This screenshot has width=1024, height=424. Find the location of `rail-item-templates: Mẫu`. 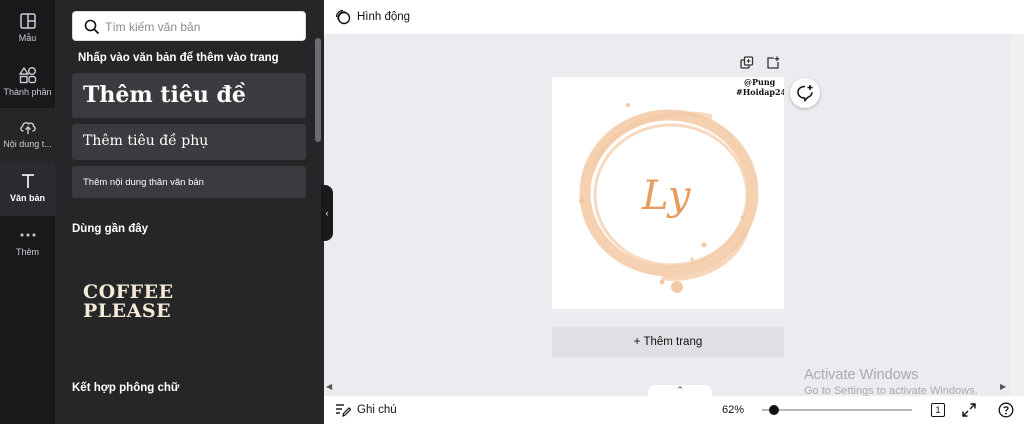

rail-item-templates: Mẫu is located at coordinates (27, 29).